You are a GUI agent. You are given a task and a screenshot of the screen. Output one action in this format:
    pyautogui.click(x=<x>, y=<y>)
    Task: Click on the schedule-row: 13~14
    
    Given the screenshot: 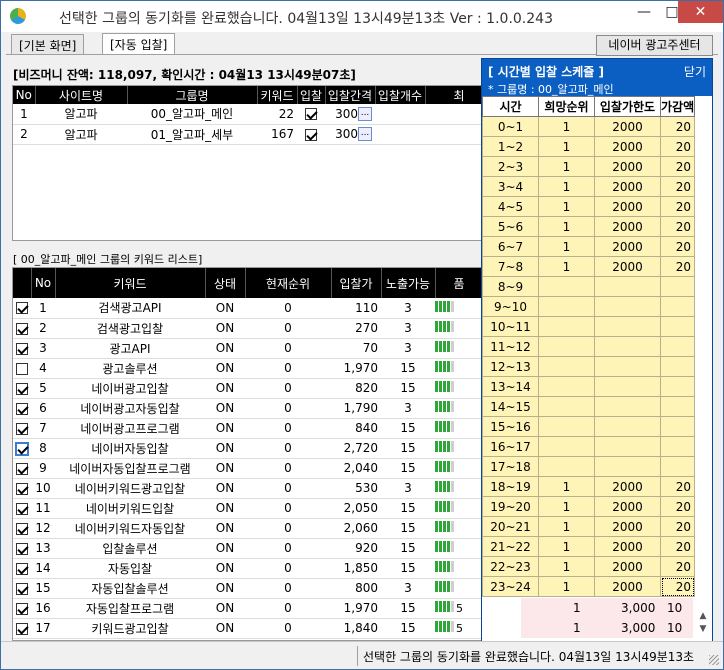 What is the action you would take?
    pyautogui.click(x=588, y=386)
    